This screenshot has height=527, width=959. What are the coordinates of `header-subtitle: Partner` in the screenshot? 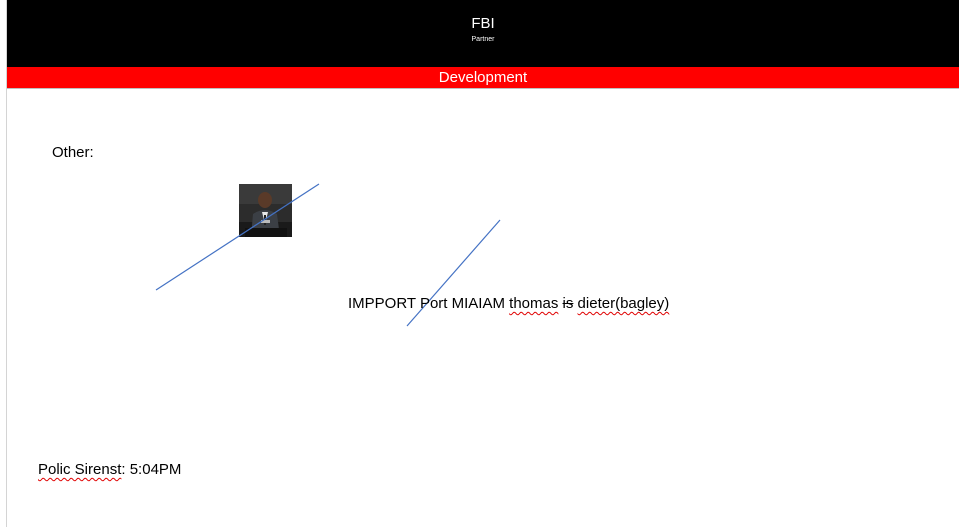 It's located at (483, 39).